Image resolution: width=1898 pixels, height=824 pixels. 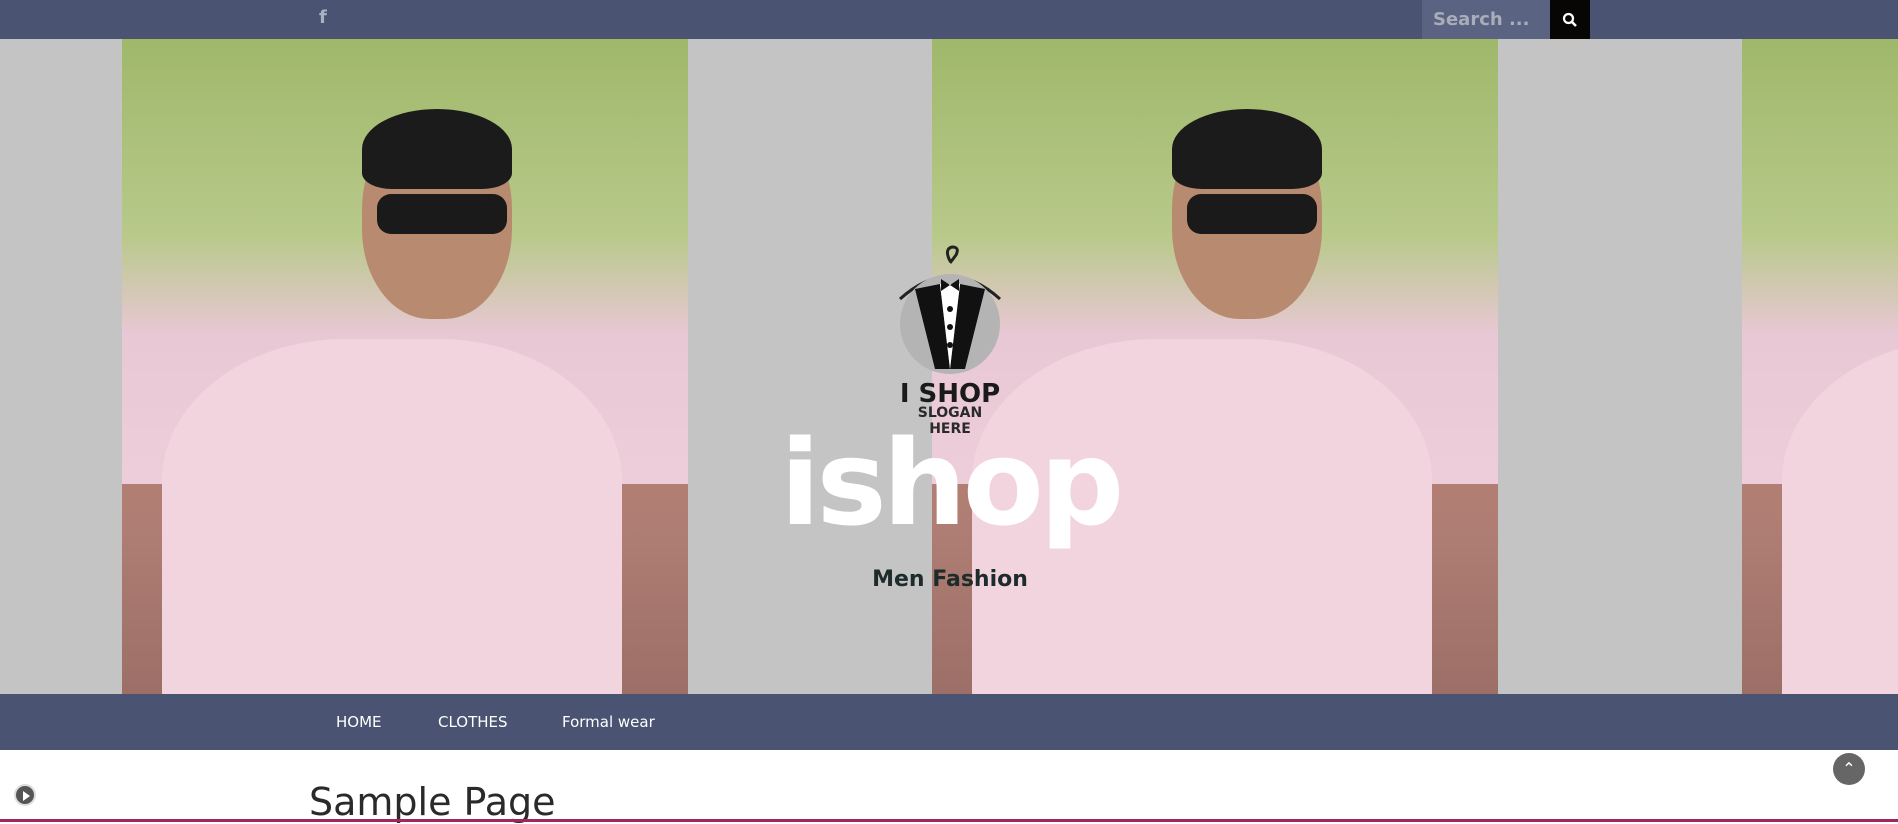 I want to click on search-input, so click(x=1486, y=19).